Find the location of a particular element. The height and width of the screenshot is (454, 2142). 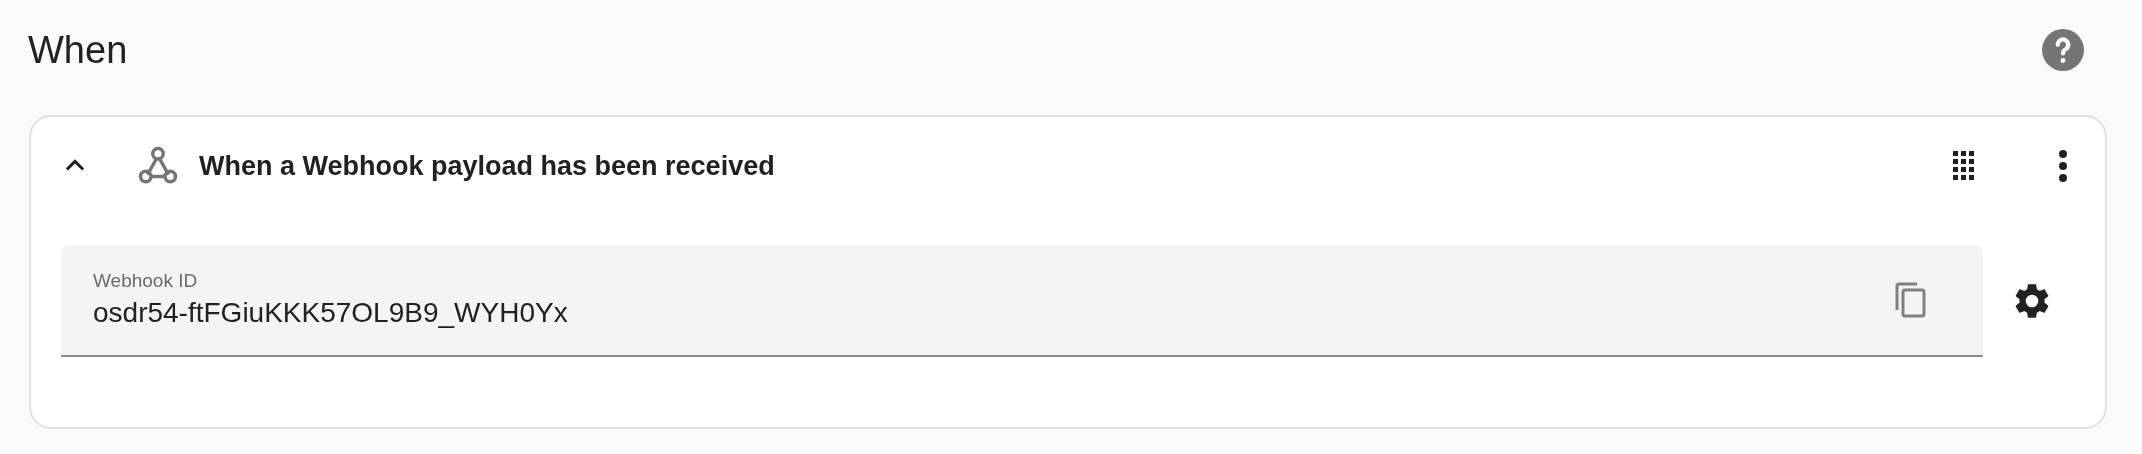

field-label: Webhook ID is located at coordinates (146, 281).